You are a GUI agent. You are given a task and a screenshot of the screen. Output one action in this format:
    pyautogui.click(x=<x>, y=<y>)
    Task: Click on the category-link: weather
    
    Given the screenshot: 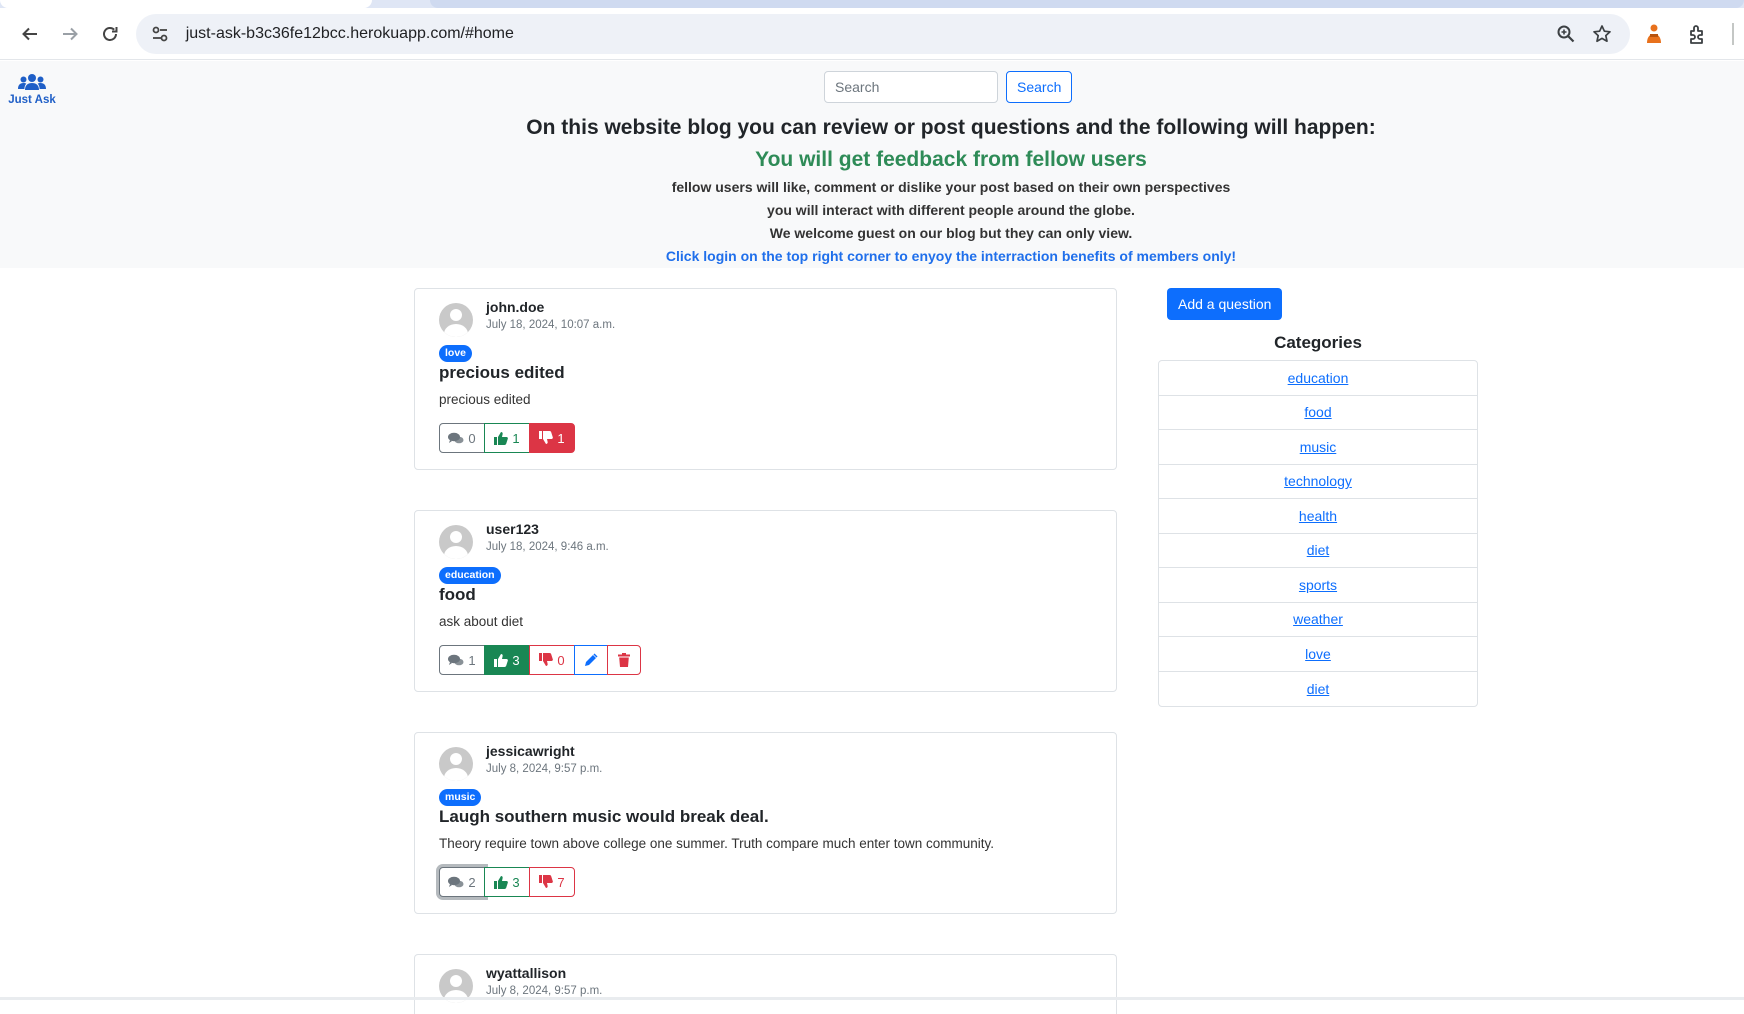 What is the action you would take?
    pyautogui.click(x=1318, y=619)
    